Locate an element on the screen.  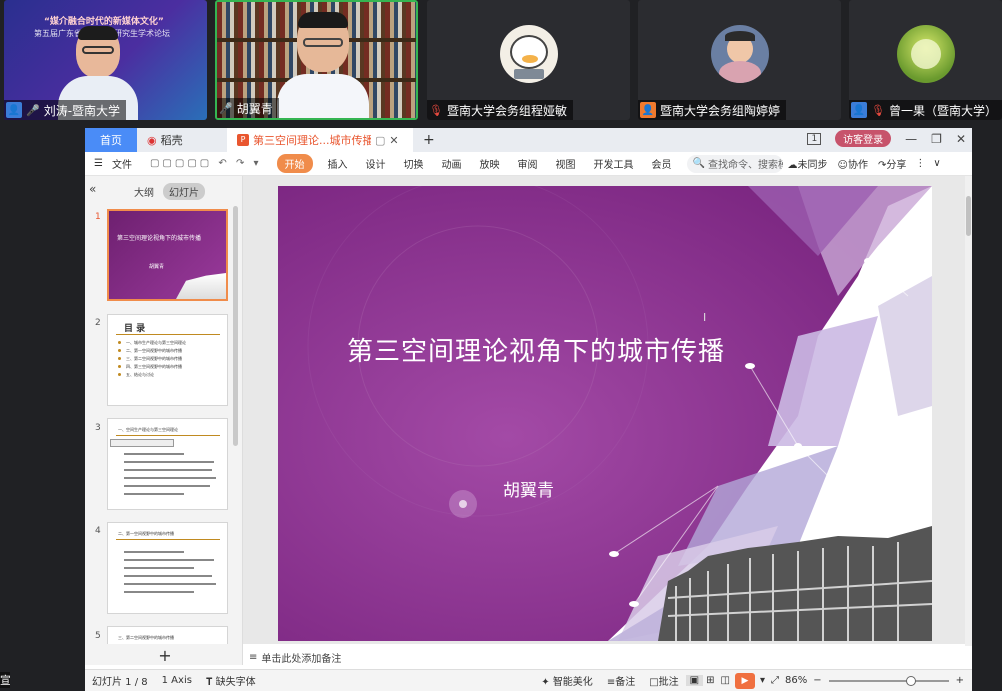
tab-slides: 幻灯片 is located at coordinates (184, 191).